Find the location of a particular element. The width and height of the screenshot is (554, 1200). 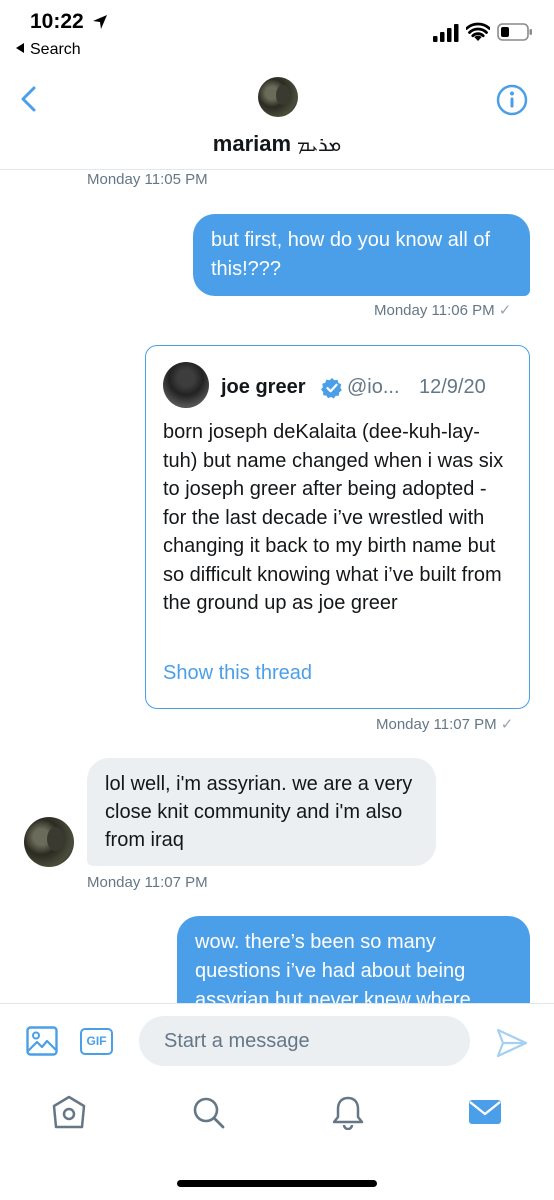

notifications-bell-icon is located at coordinates (348, 1112).